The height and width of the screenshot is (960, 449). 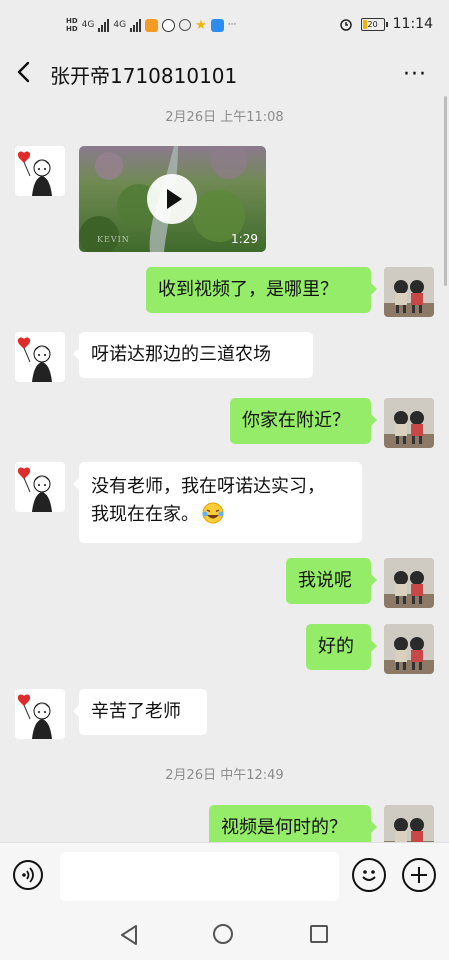 I want to click on timestamp: 2月26日 上午11:08, so click(x=224, y=117).